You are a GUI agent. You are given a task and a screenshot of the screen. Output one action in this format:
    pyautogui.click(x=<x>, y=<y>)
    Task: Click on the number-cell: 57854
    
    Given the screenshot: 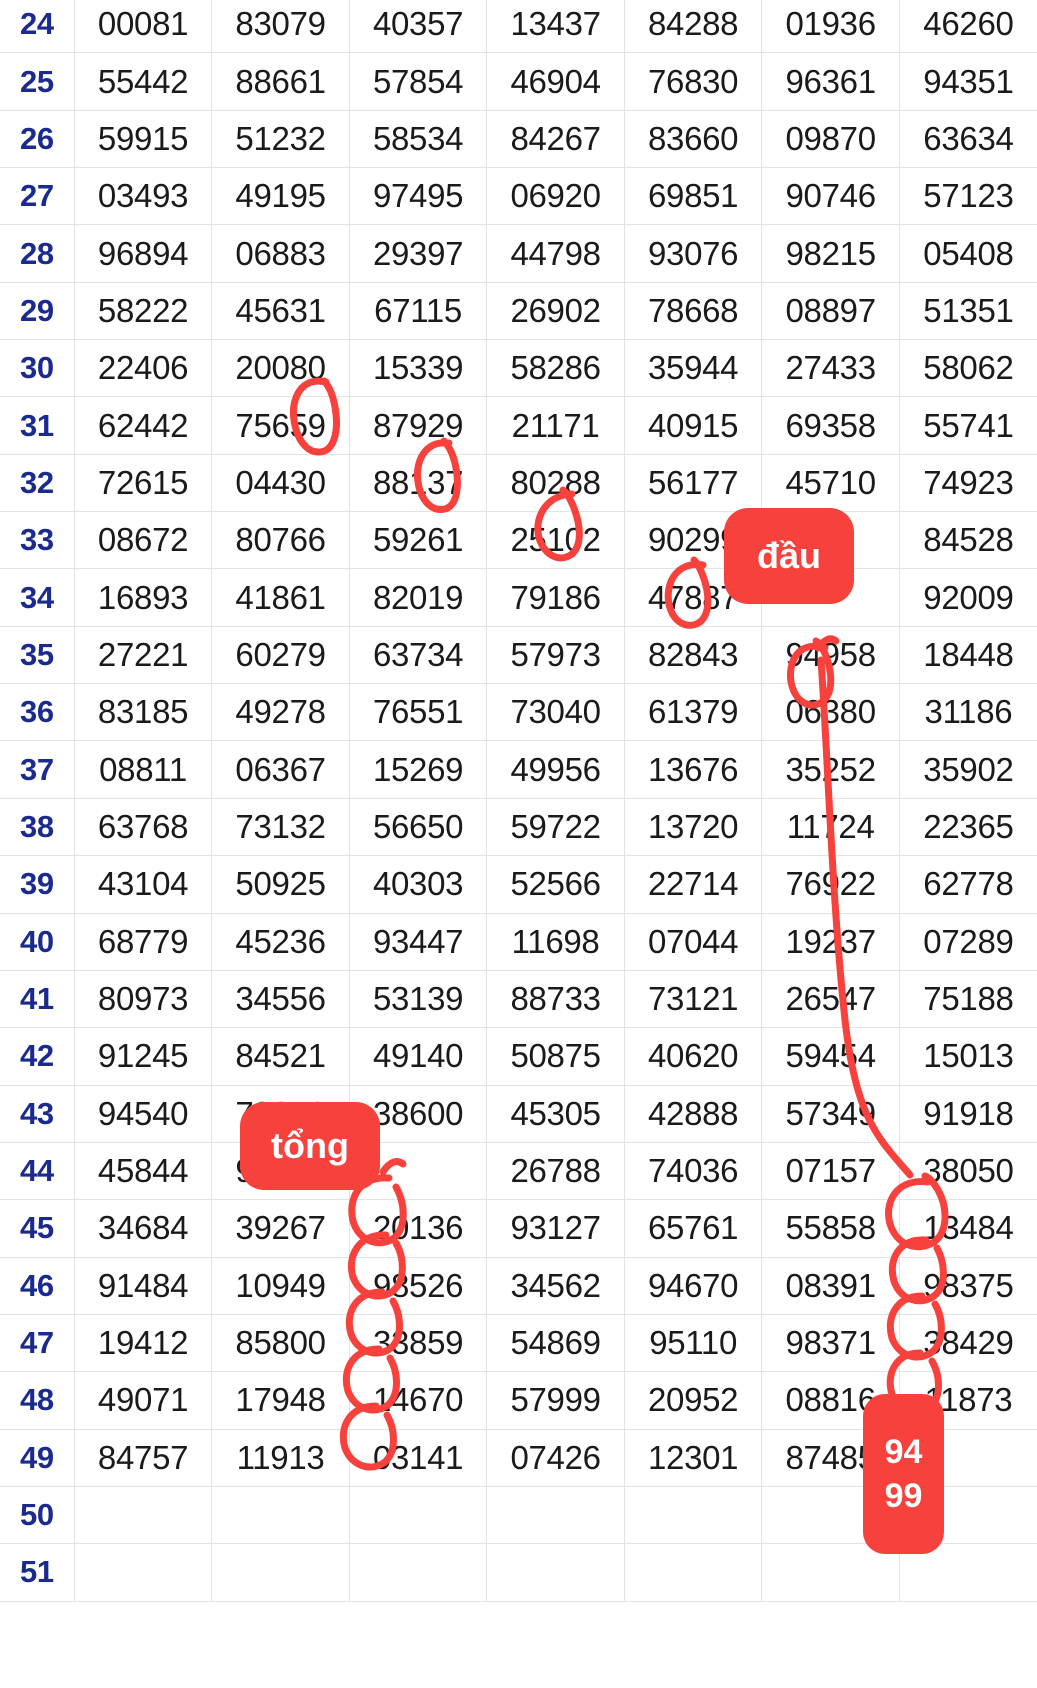 What is the action you would take?
    pyautogui.click(x=418, y=81)
    